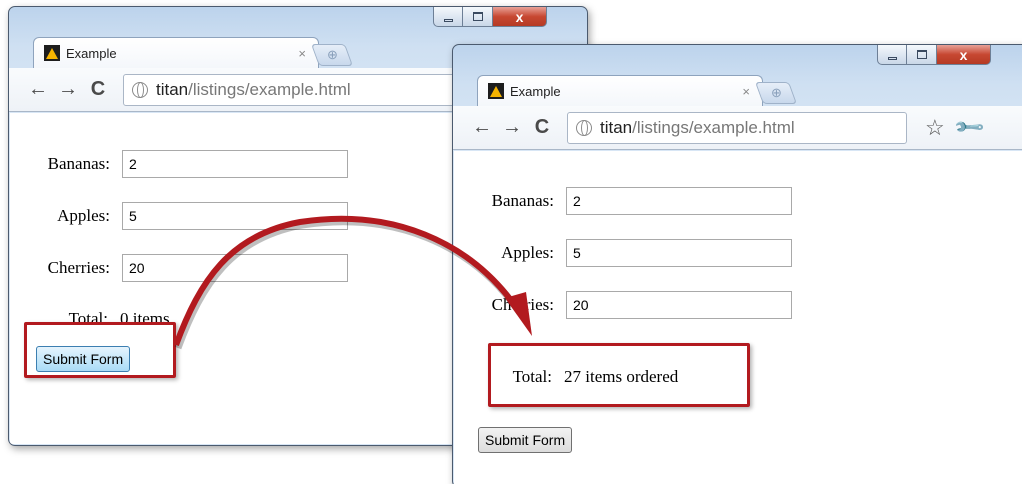 The image size is (1022, 484). I want to click on wrench-icon: 🔧, so click(969, 127).